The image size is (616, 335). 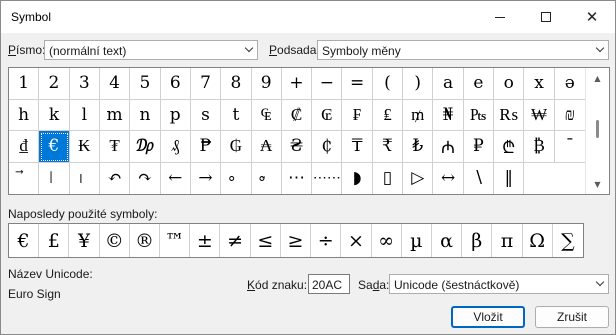 I want to click on symbol-cell: 3, so click(x=84, y=84).